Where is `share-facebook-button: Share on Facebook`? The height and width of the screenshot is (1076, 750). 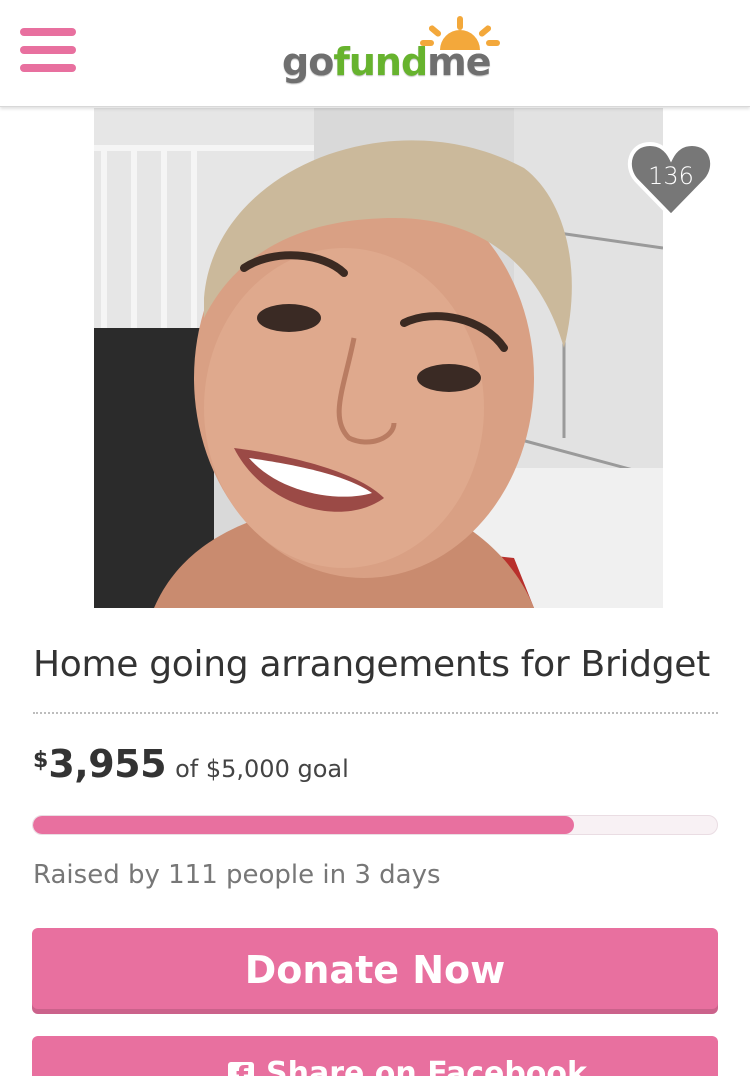 share-facebook-button: Share on Facebook is located at coordinates (375, 1056).